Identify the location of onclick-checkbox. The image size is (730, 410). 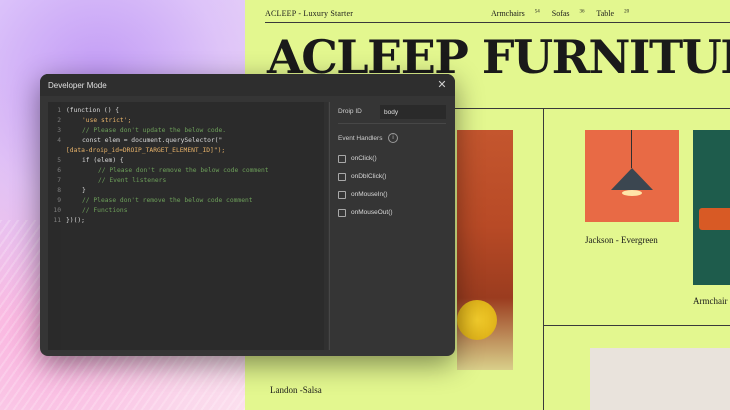
(342, 159).